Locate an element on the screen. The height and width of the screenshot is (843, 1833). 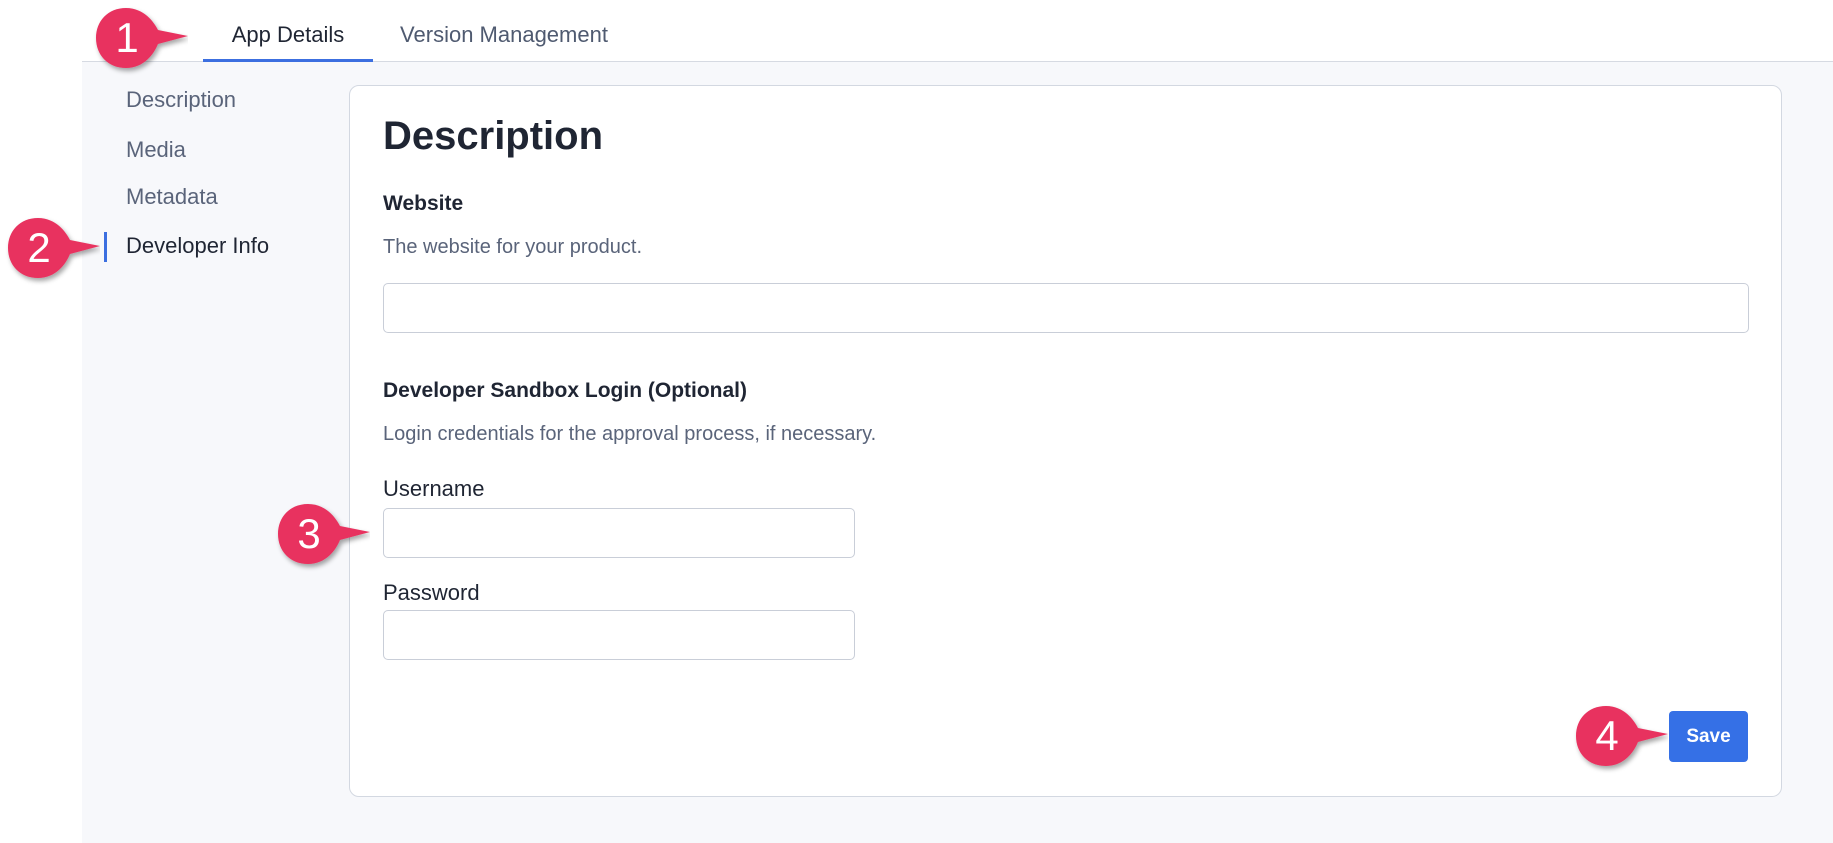
tab-app-details: App Details is located at coordinates (288, 31).